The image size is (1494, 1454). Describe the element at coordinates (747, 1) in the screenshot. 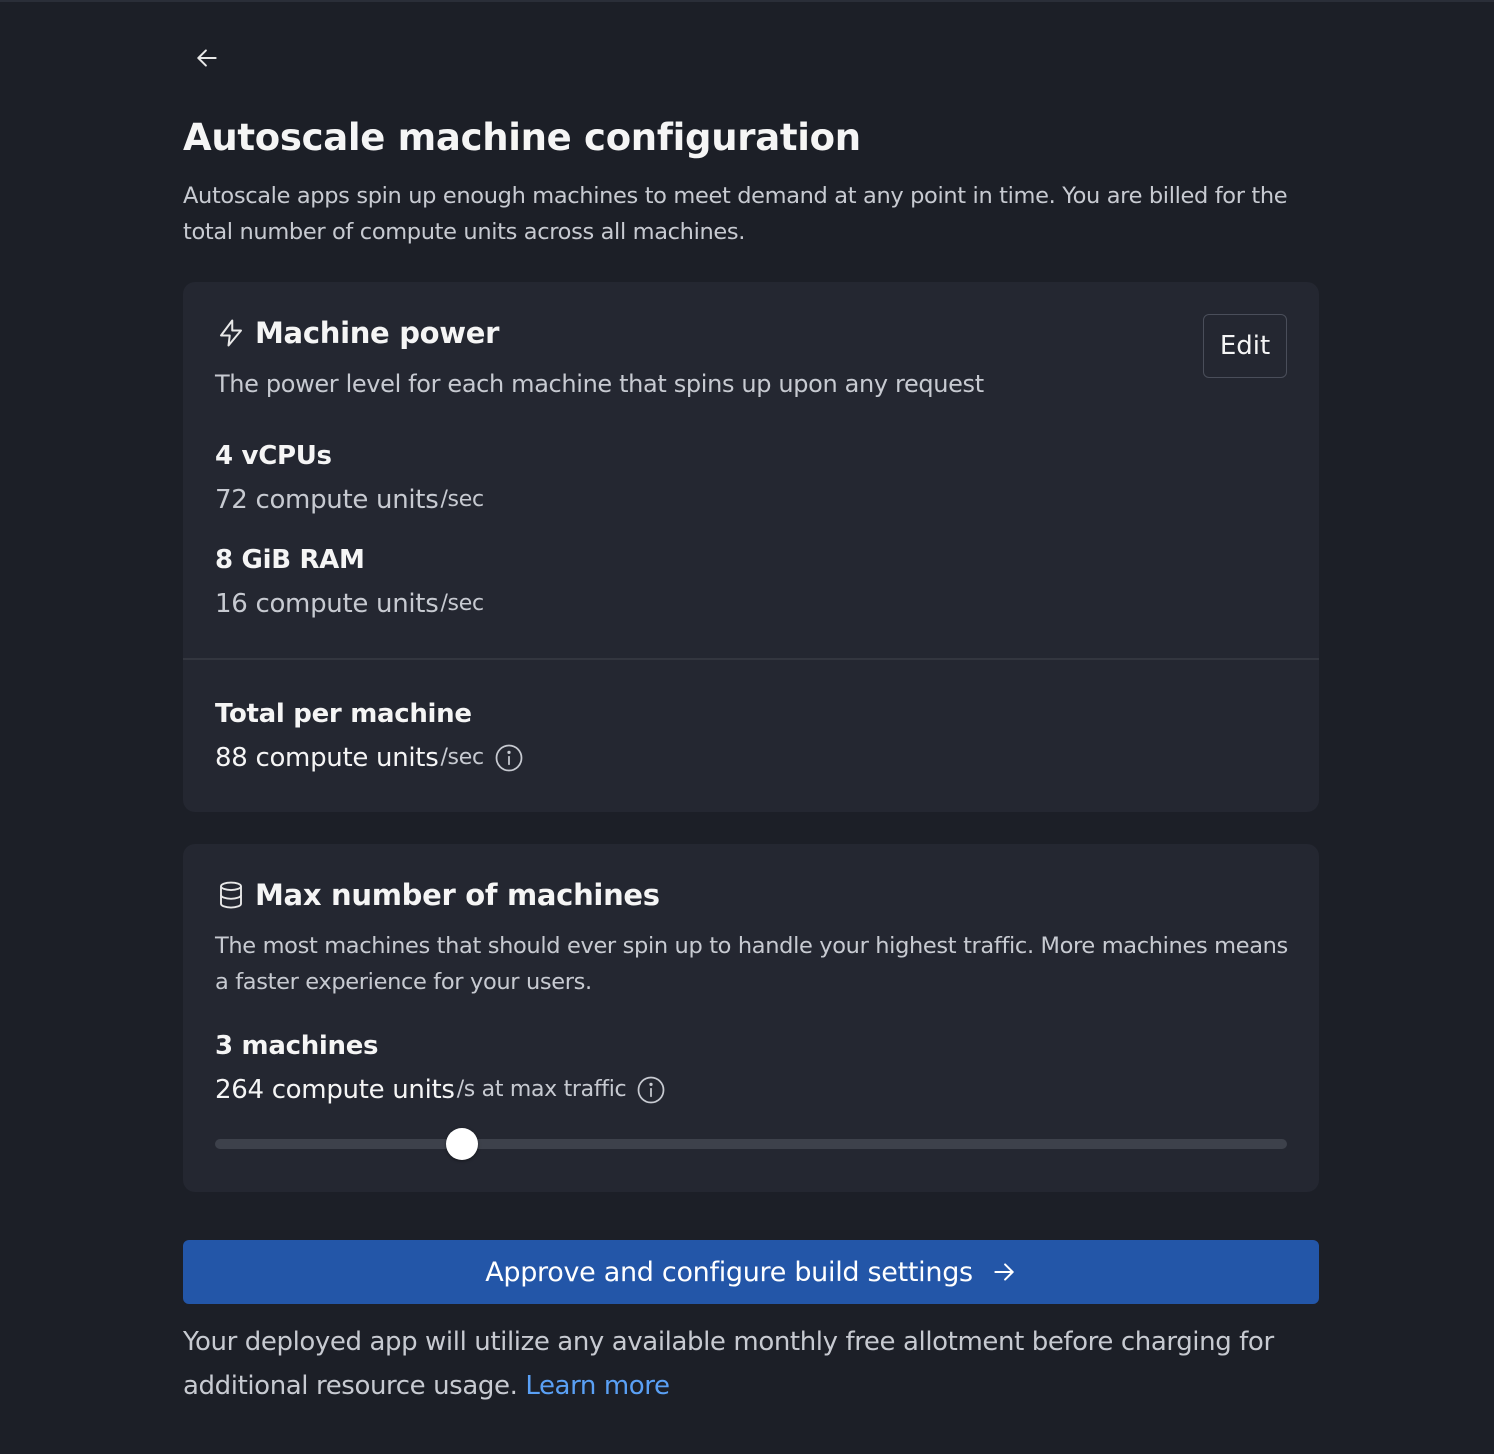

I see `top-border` at that location.